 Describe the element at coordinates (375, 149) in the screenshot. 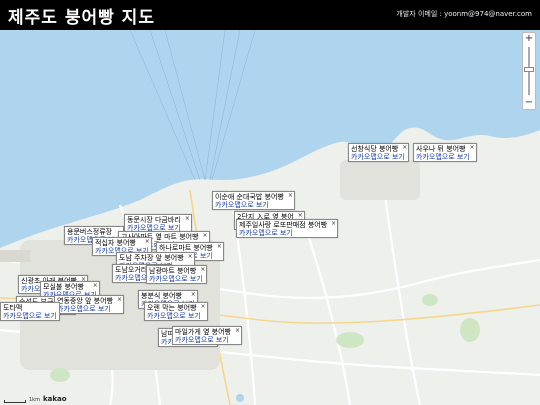

I see `marker-name: 선창식당 붕어빵` at that location.